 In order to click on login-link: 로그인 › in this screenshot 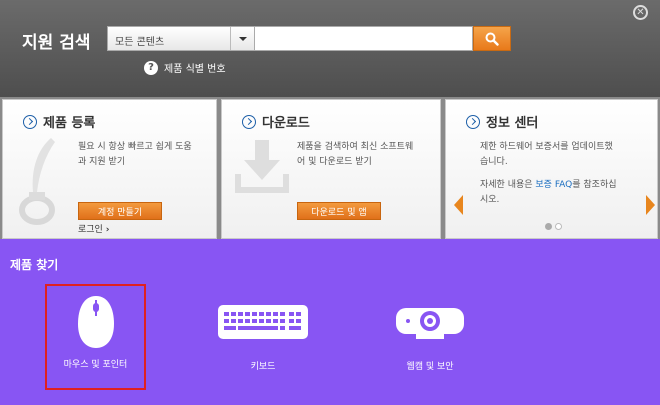, I will do `click(93, 228)`.